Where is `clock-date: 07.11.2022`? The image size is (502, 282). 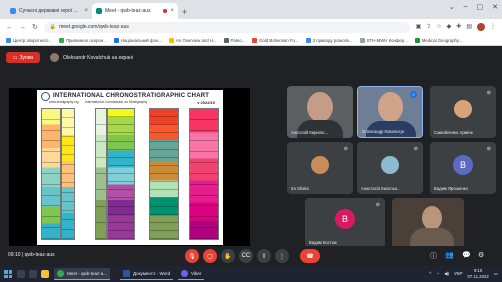
clock-date: 07.11.2022 is located at coordinates (478, 276).